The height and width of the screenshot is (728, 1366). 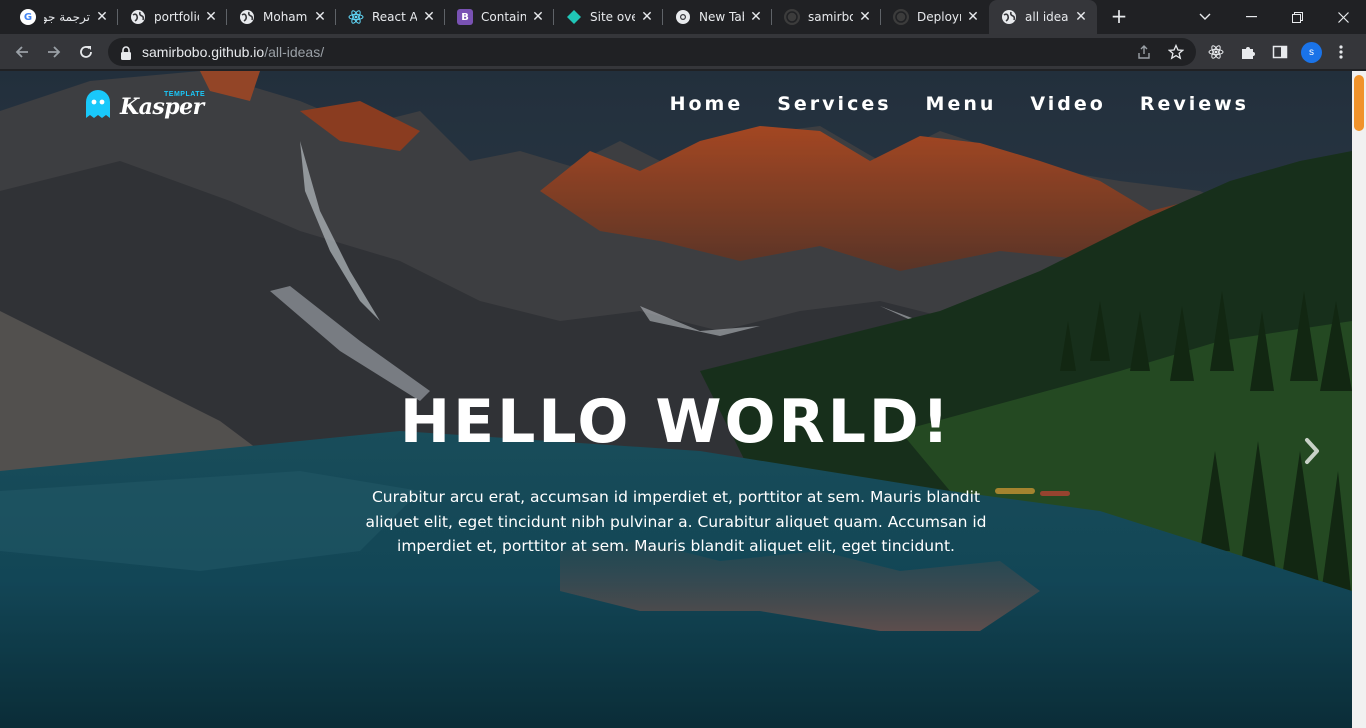 What do you see at coordinates (503, 17) in the screenshot?
I see `tab-title: Containe` at bounding box center [503, 17].